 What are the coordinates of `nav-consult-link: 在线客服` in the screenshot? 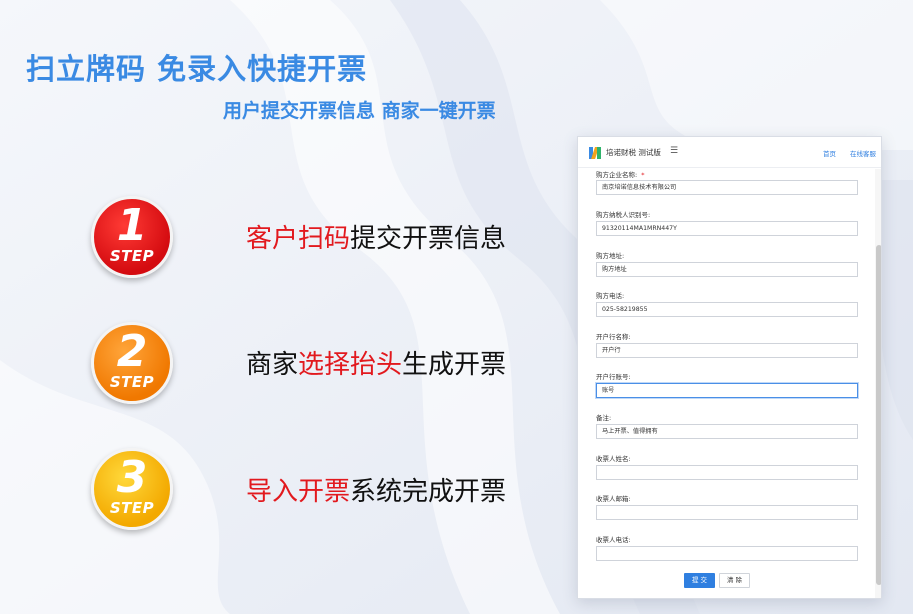 It's located at (863, 153).